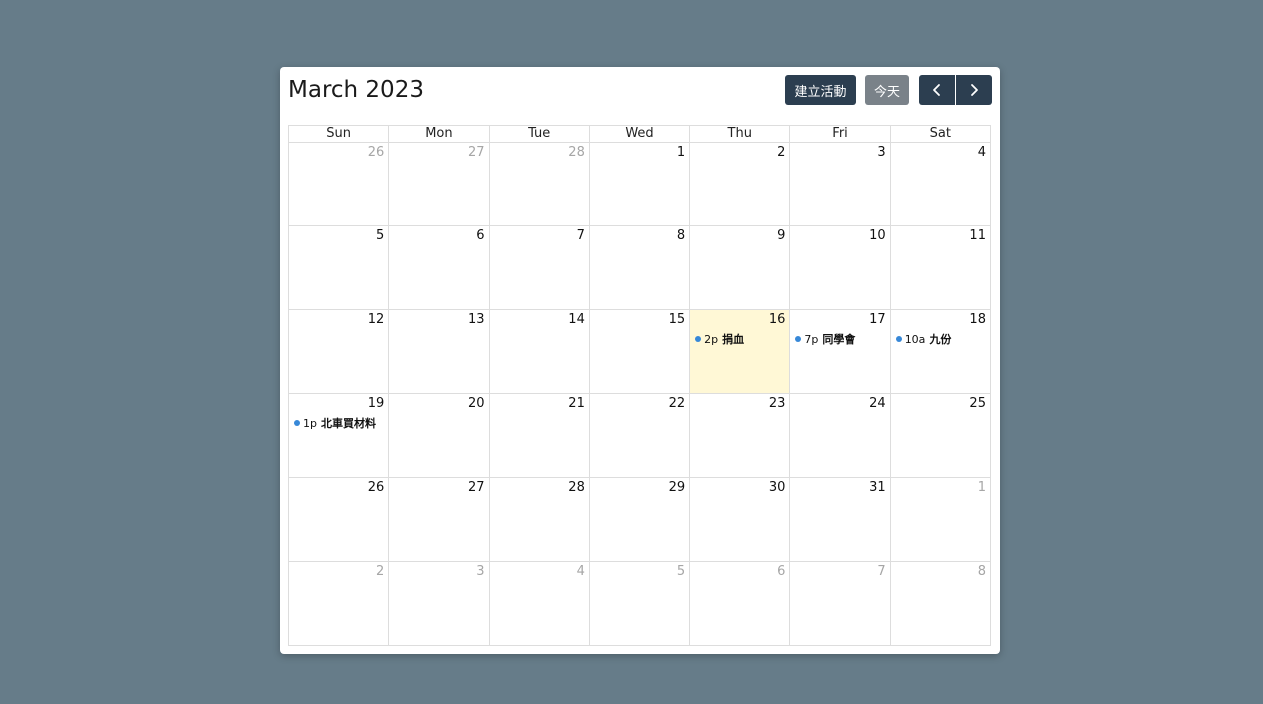  What do you see at coordinates (539, 436) in the screenshot?
I see `day-cell: 21` at bounding box center [539, 436].